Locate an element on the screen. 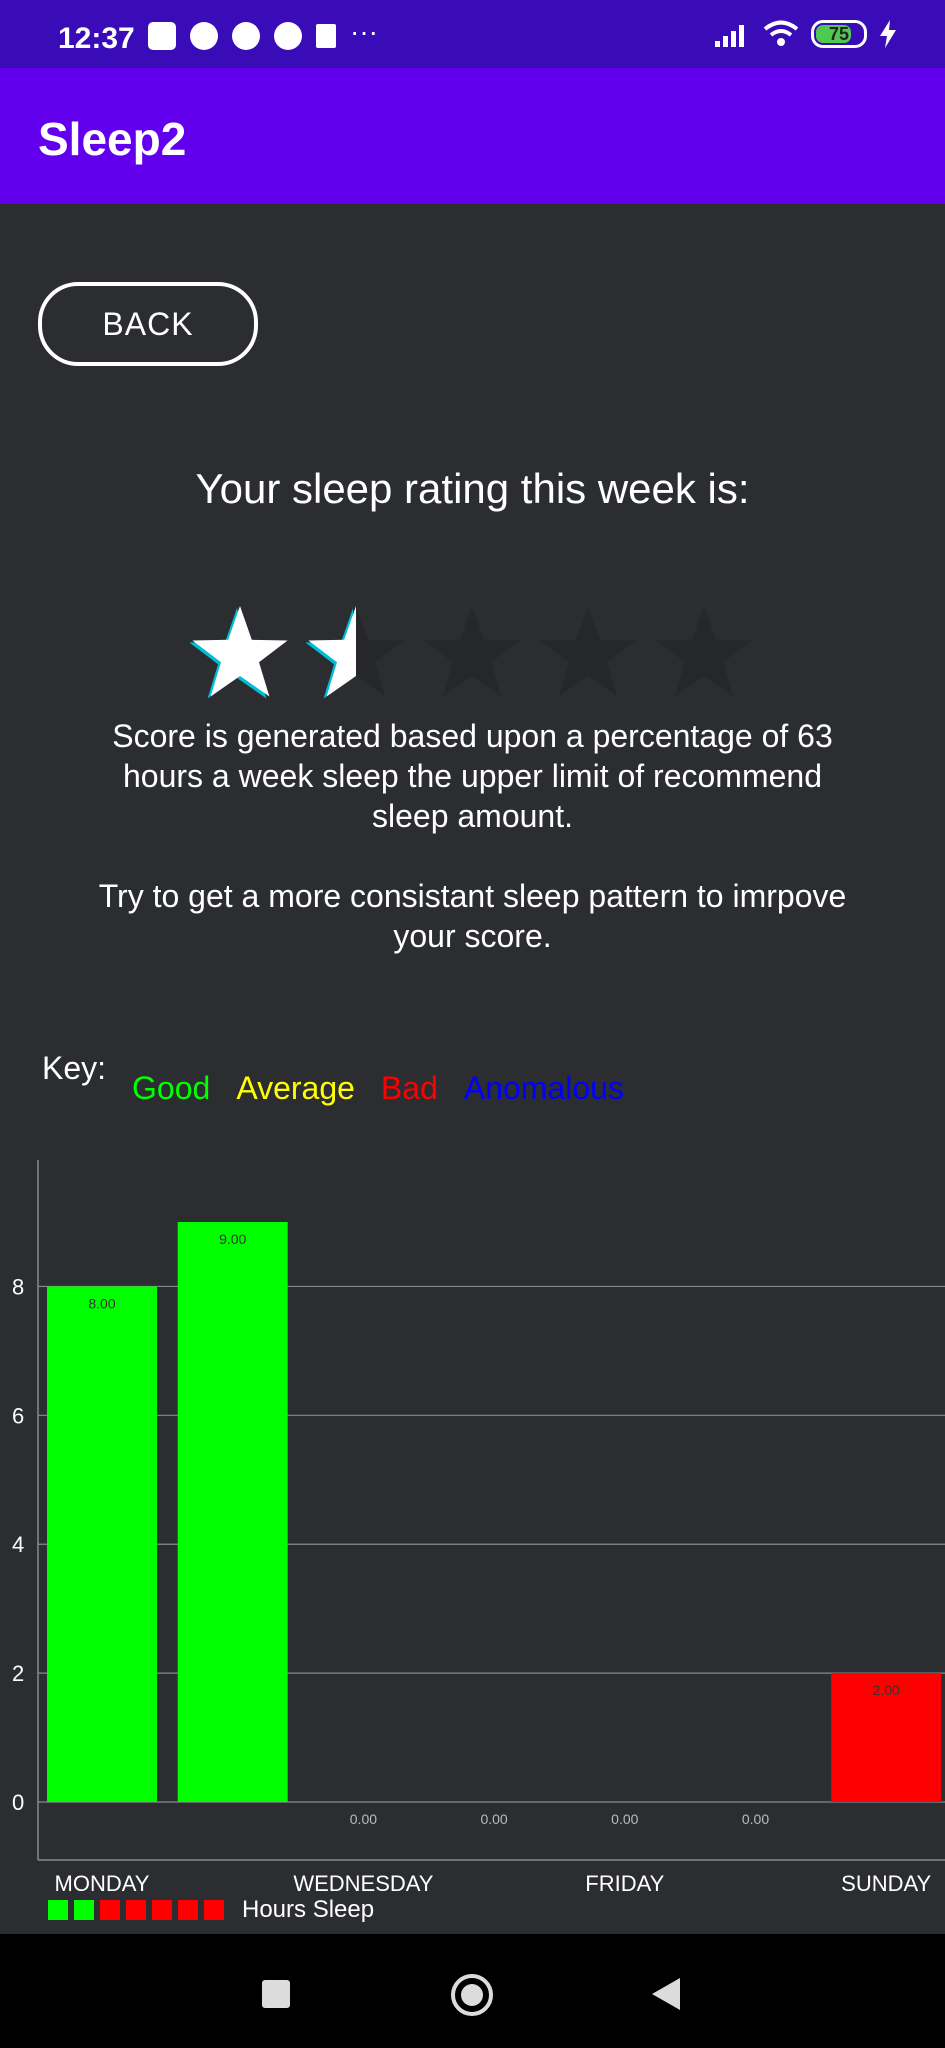  upload-icon is located at coordinates (162, 36).